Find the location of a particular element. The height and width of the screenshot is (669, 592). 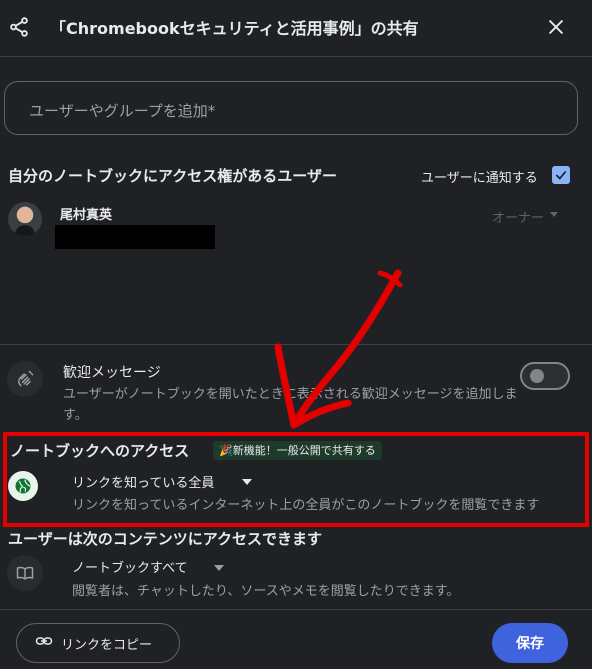

link-icon is located at coordinates (44, 643).